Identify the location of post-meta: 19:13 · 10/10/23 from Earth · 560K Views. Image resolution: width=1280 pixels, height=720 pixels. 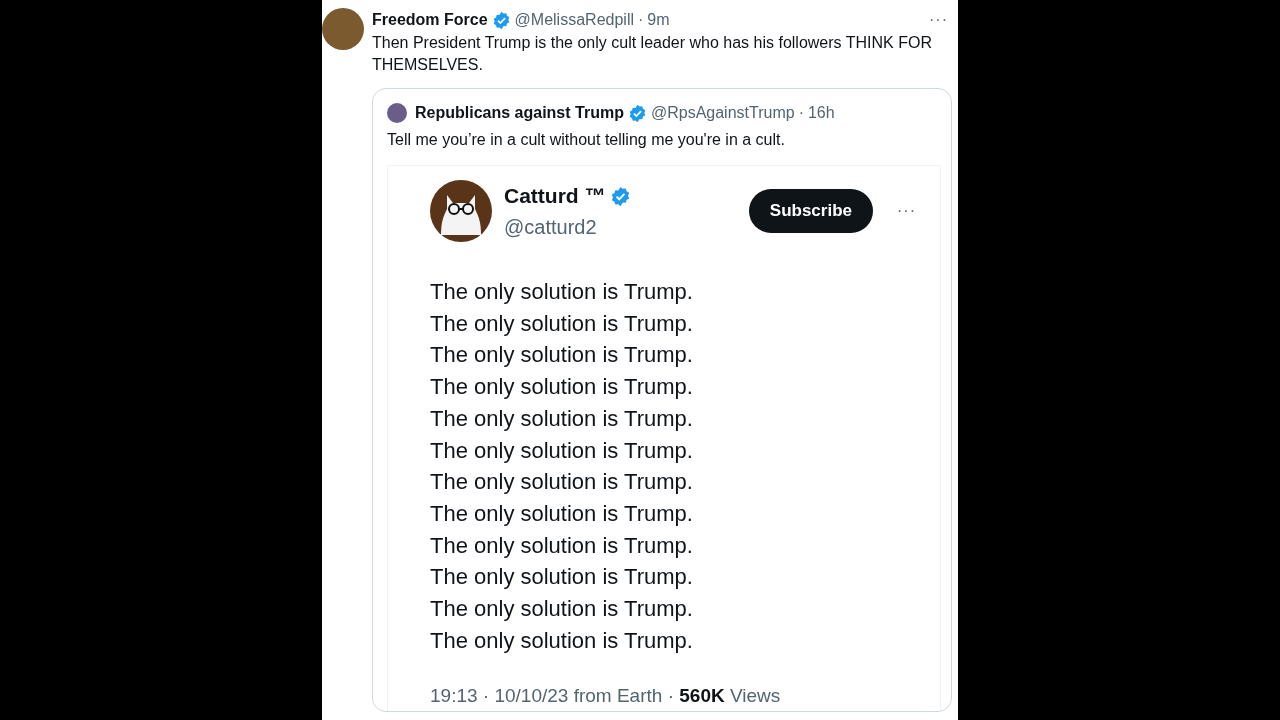
(606, 696).